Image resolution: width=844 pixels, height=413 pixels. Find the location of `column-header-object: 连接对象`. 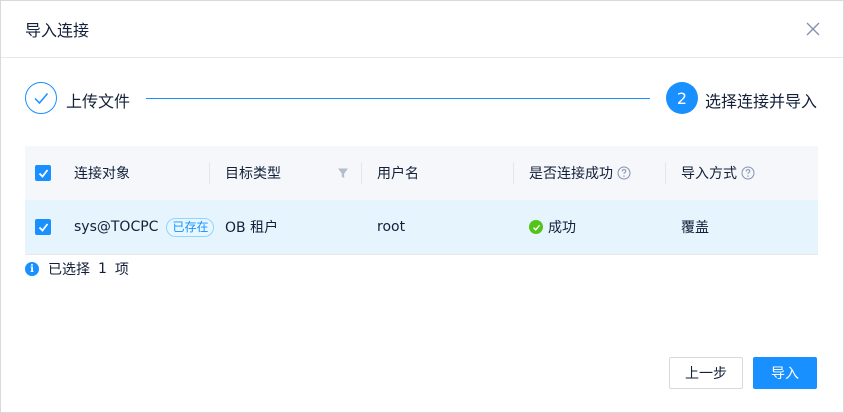

column-header-object: 连接对象 is located at coordinates (102, 174).